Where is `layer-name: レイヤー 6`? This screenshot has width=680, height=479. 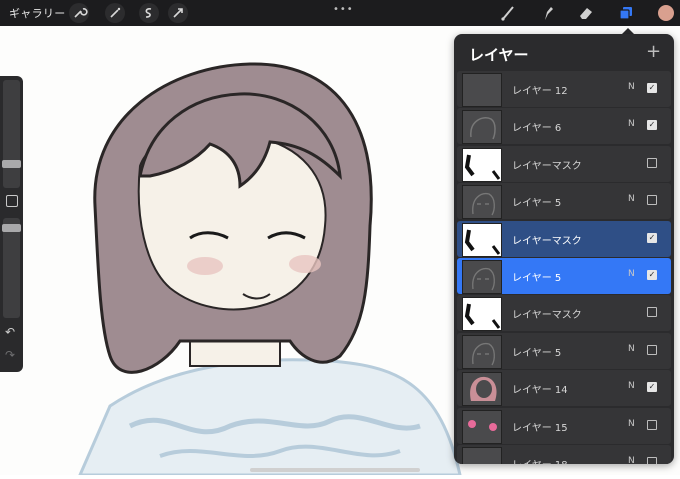
layer-name: レイヤー 6 is located at coordinates (537, 129).